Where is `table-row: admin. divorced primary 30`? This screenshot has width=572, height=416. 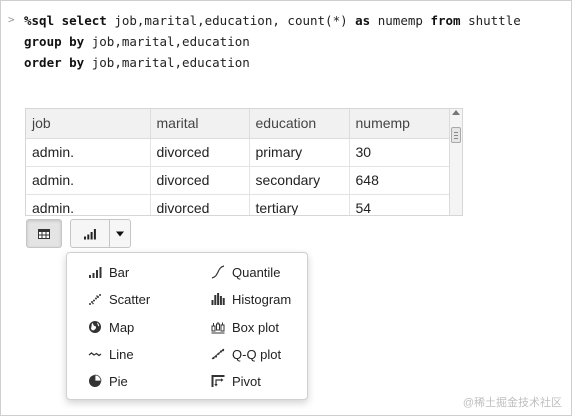 table-row: admin. divorced primary 30 is located at coordinates (239, 152).